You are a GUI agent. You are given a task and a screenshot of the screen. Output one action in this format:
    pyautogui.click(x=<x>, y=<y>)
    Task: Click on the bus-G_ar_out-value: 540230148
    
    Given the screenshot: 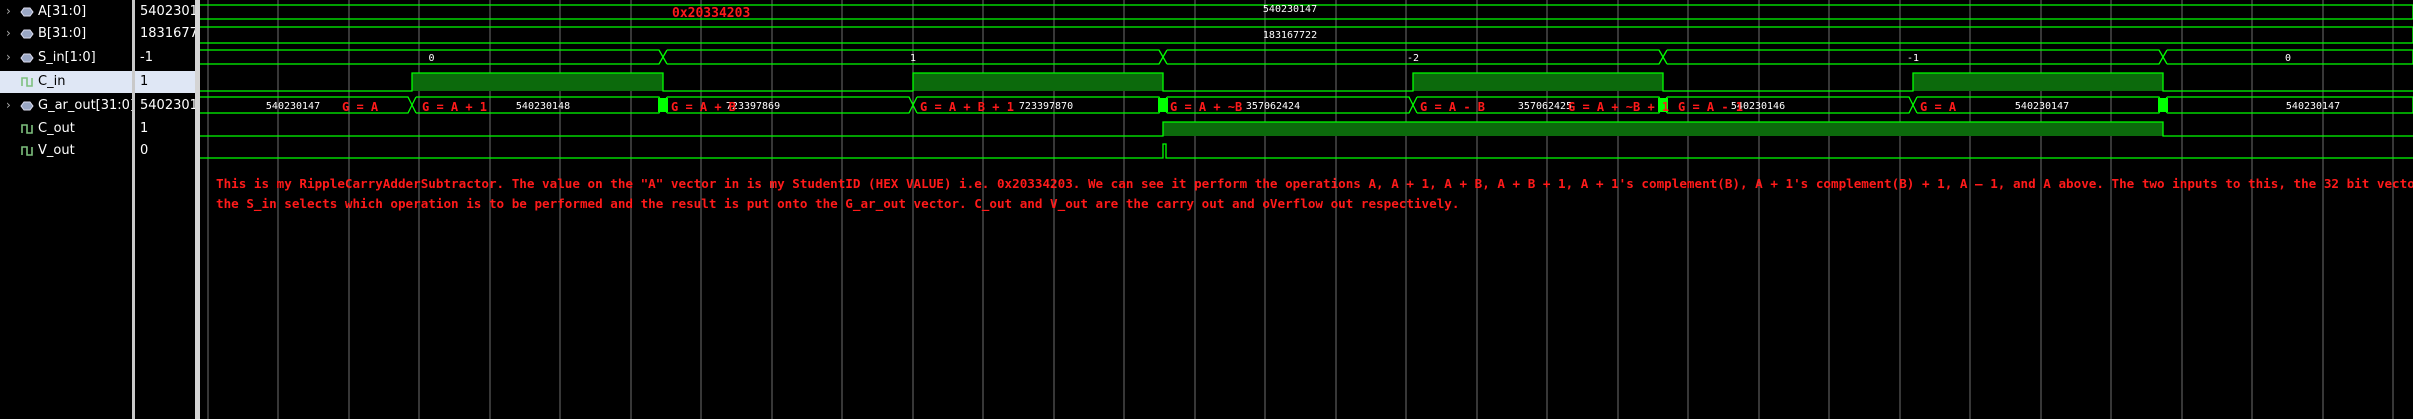 What is the action you would take?
    pyautogui.click(x=543, y=106)
    